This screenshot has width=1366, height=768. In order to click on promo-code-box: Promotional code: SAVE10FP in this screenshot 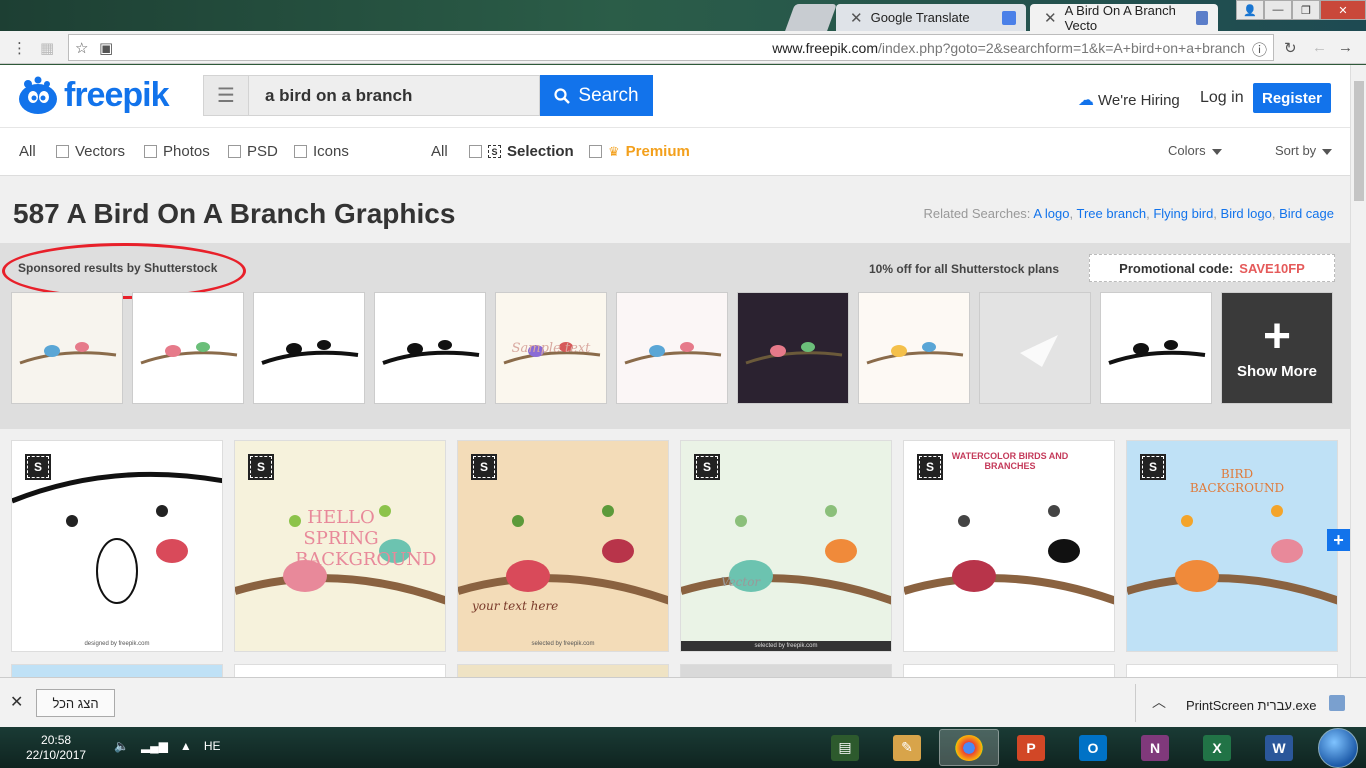, I will do `click(1212, 268)`.